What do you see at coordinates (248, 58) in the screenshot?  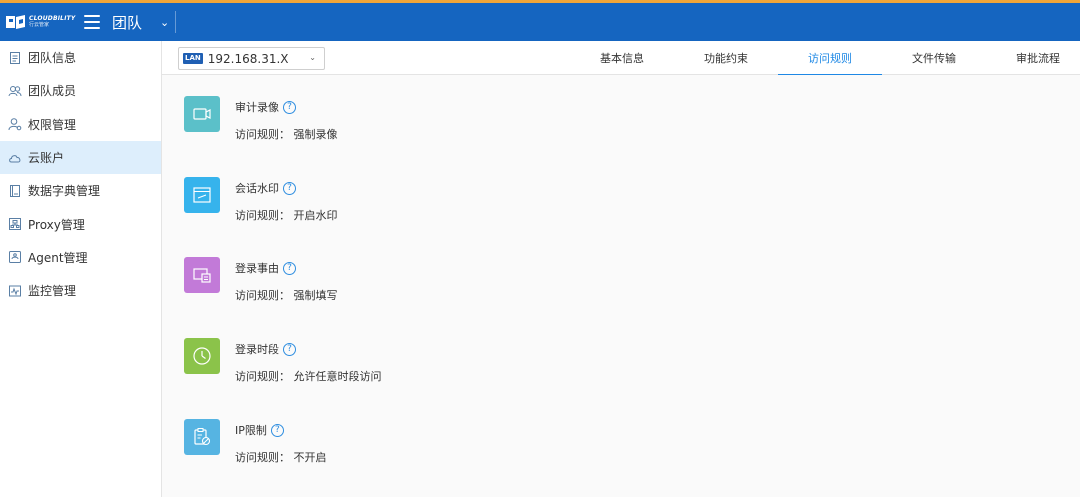 I see `lan-value: 192.168.31.X` at bounding box center [248, 58].